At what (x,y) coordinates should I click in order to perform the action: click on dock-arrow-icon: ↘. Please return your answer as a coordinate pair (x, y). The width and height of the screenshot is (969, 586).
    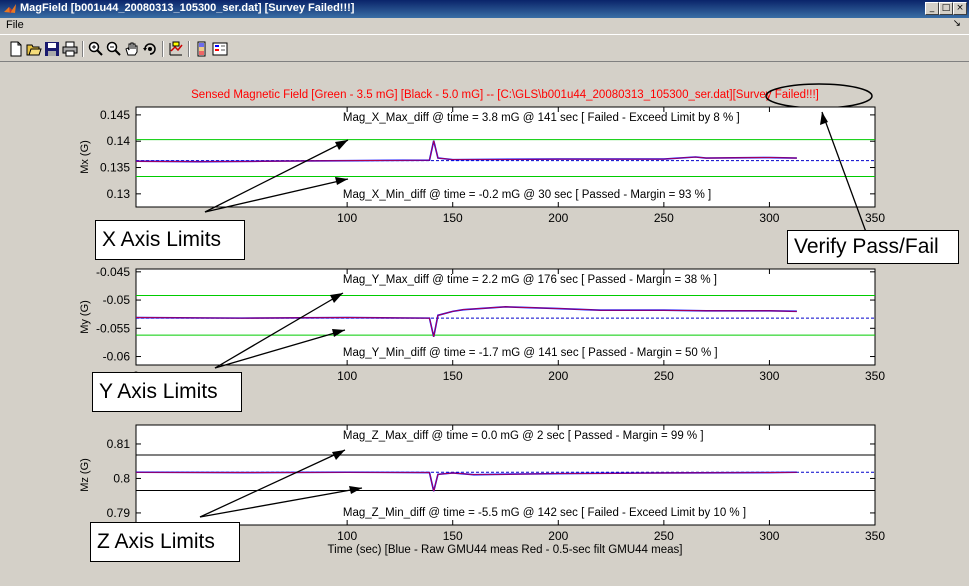
    Looking at the image, I should click on (957, 23).